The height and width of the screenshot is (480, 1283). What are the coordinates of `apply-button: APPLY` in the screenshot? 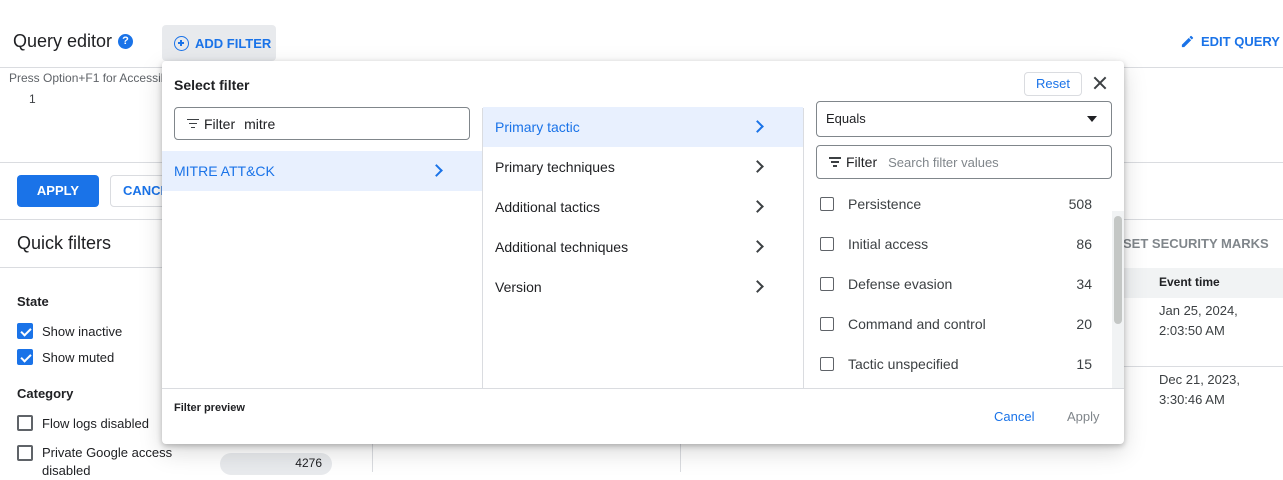 It's located at (58, 191).